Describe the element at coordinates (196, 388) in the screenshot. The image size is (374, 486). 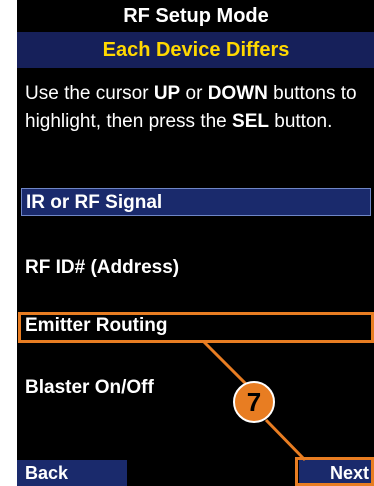
I see `menu-item-blaster-on-off: Blaster On/Off` at that location.